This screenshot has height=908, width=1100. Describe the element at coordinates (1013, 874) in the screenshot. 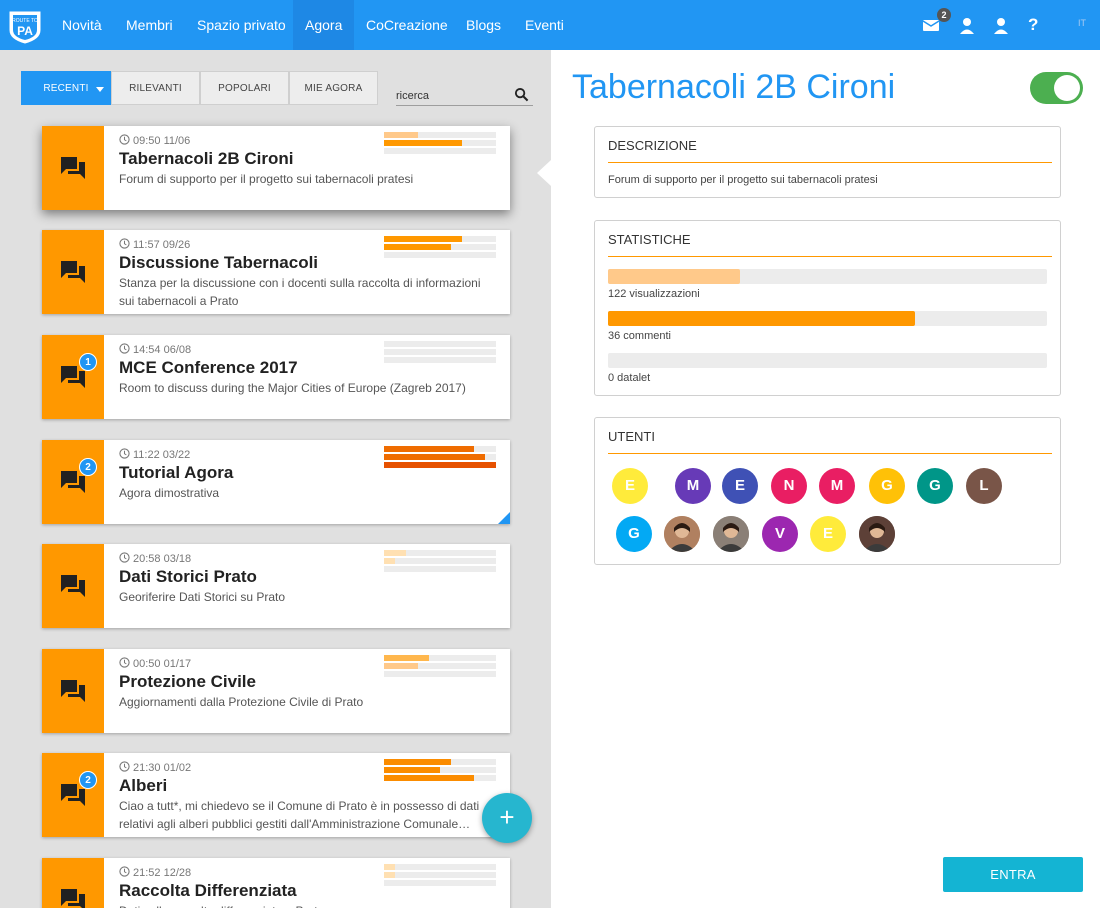

I see `enter-room-button: ENTRA` at that location.